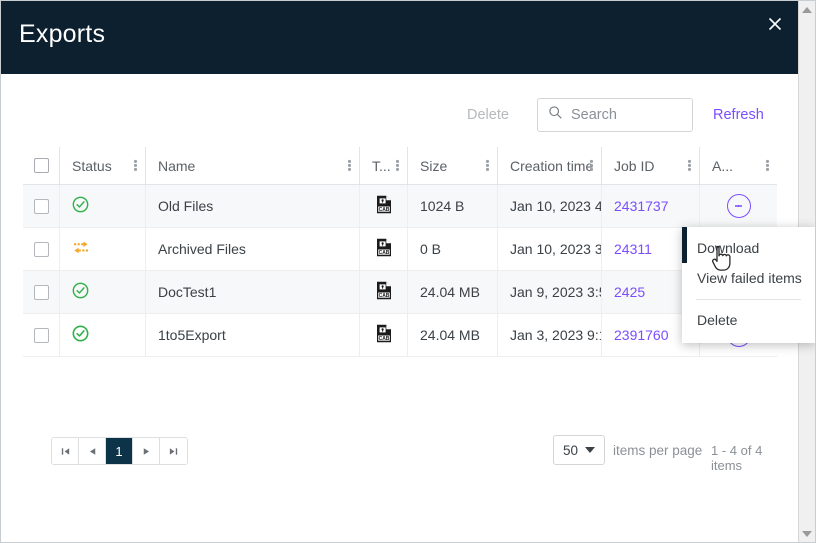  What do you see at coordinates (252, 292) in the screenshot?
I see `row-name-cell: DocTest1` at bounding box center [252, 292].